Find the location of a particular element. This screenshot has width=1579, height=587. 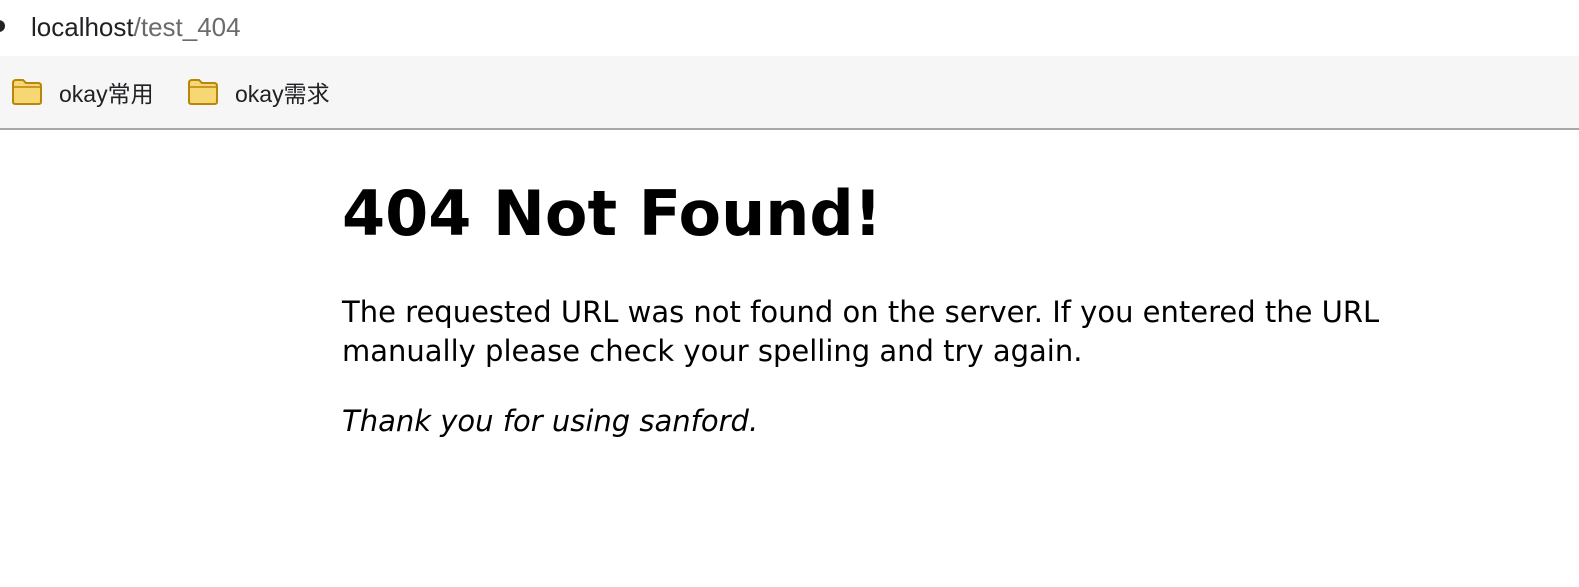

bookmark-folder-okay-changyong: okay常用 is located at coordinates (82, 92).